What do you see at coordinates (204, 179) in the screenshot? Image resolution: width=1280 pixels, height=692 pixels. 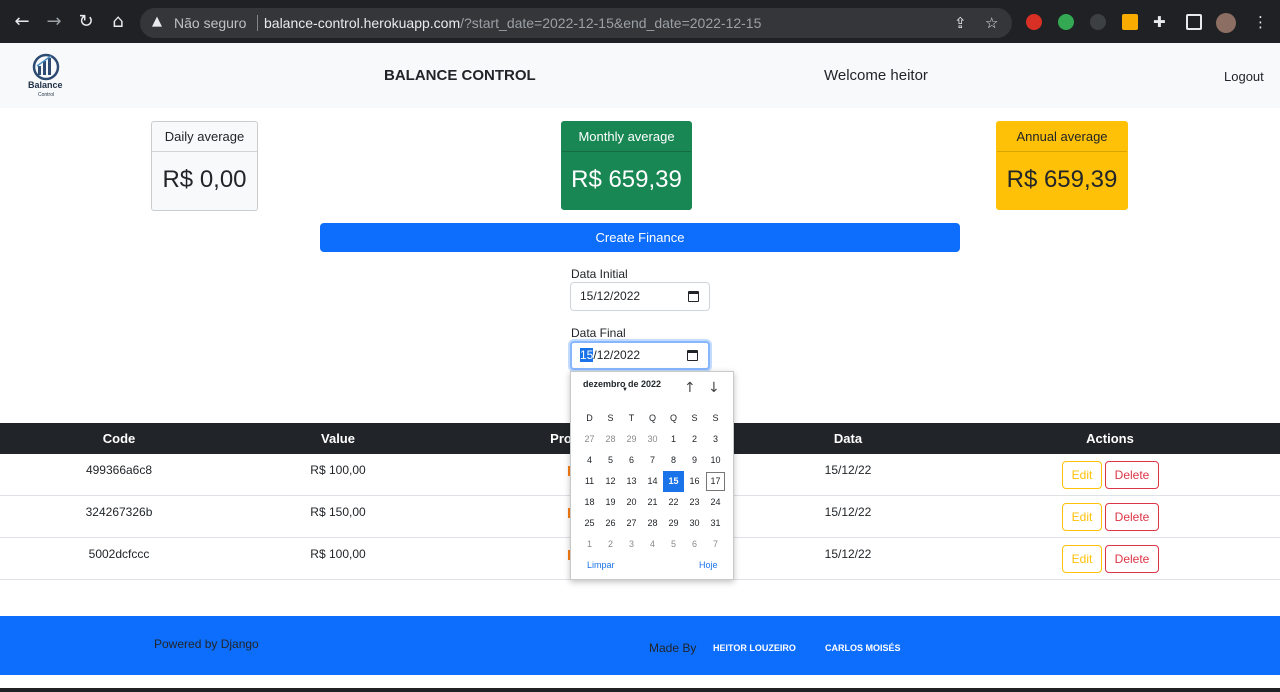 I see `daily-average-value: R$ 0,00` at bounding box center [204, 179].